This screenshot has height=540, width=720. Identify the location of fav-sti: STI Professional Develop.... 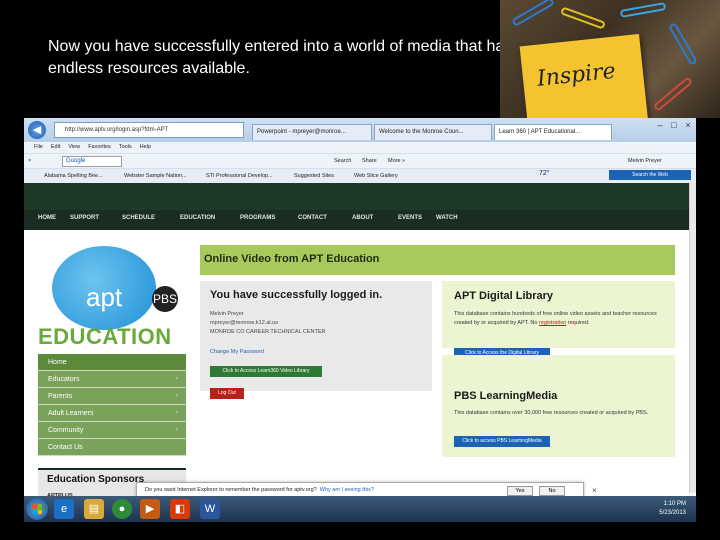
(239, 176).